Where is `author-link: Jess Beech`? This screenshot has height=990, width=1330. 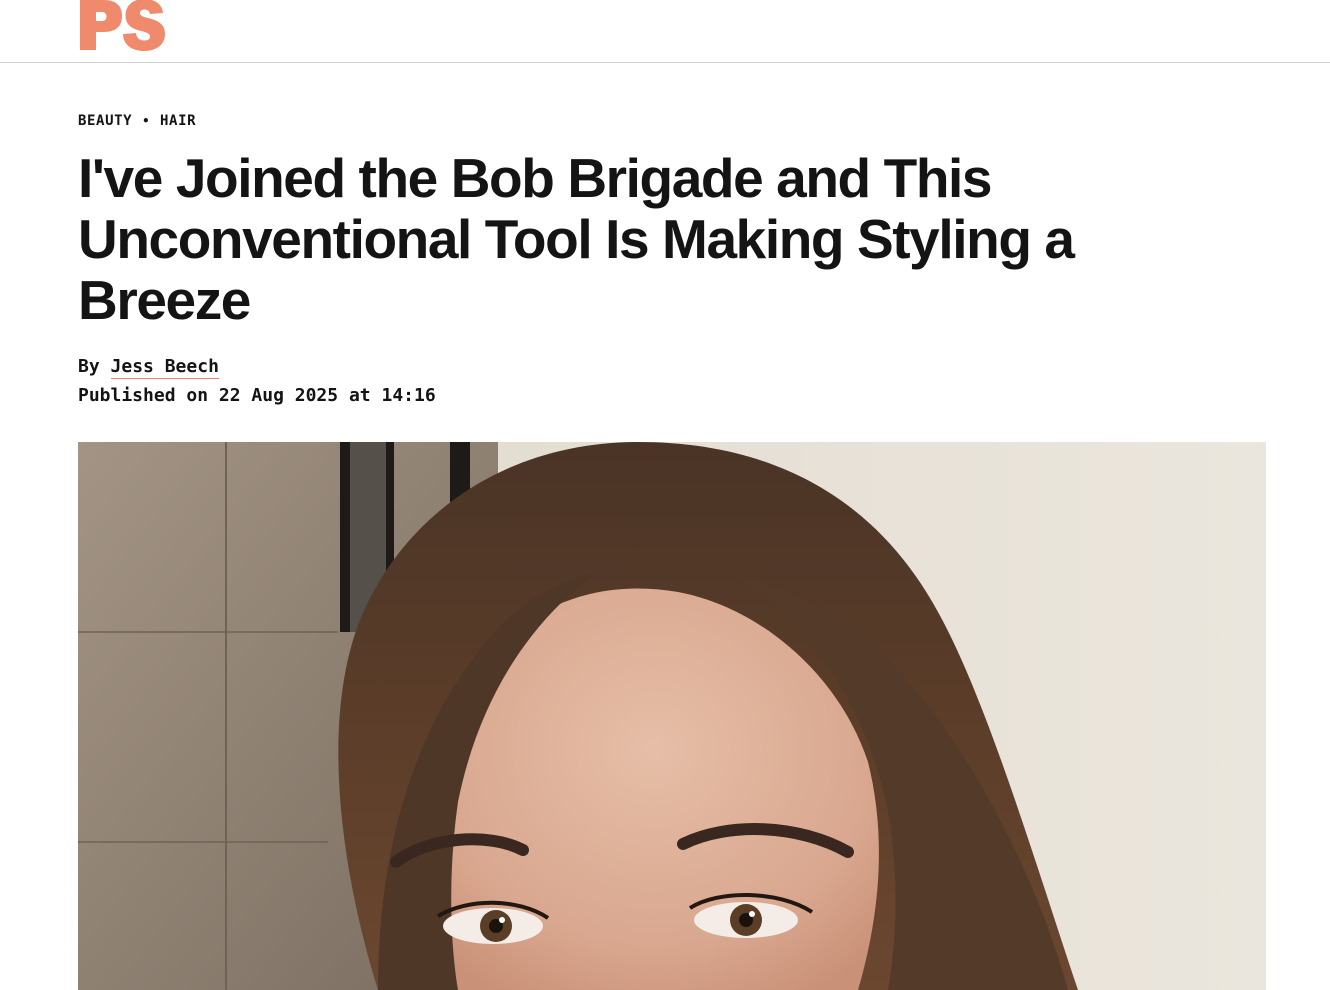
author-link: Jess Beech is located at coordinates (164, 367).